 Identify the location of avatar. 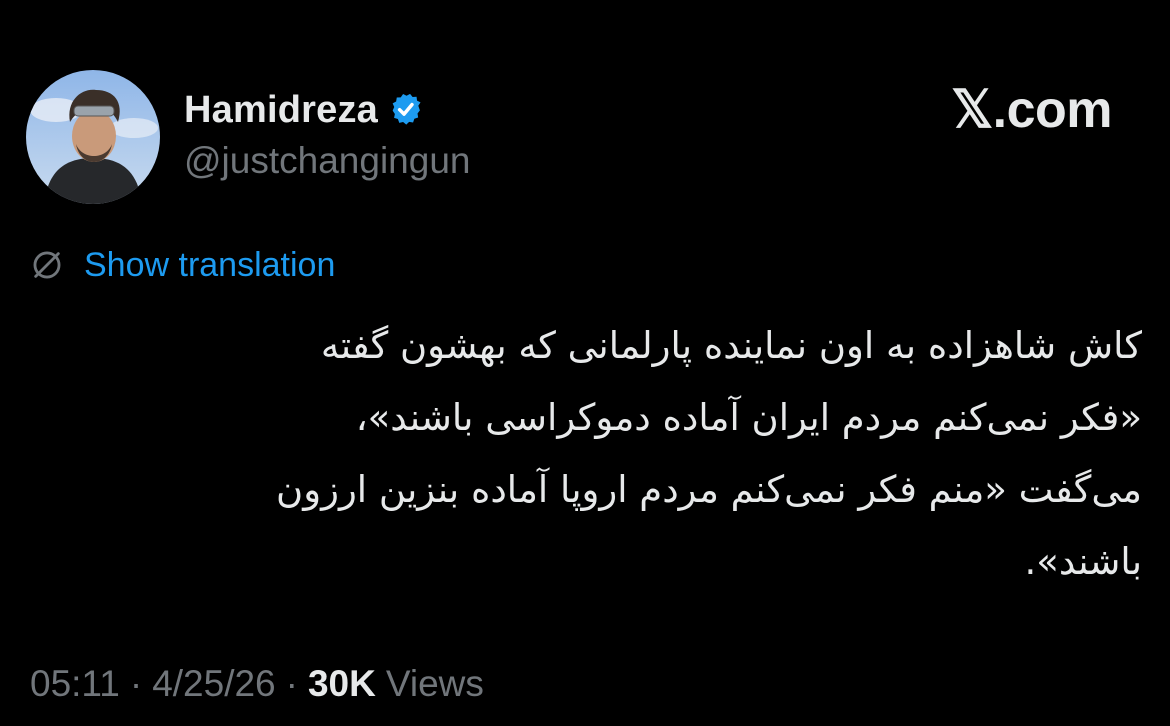
(93, 137).